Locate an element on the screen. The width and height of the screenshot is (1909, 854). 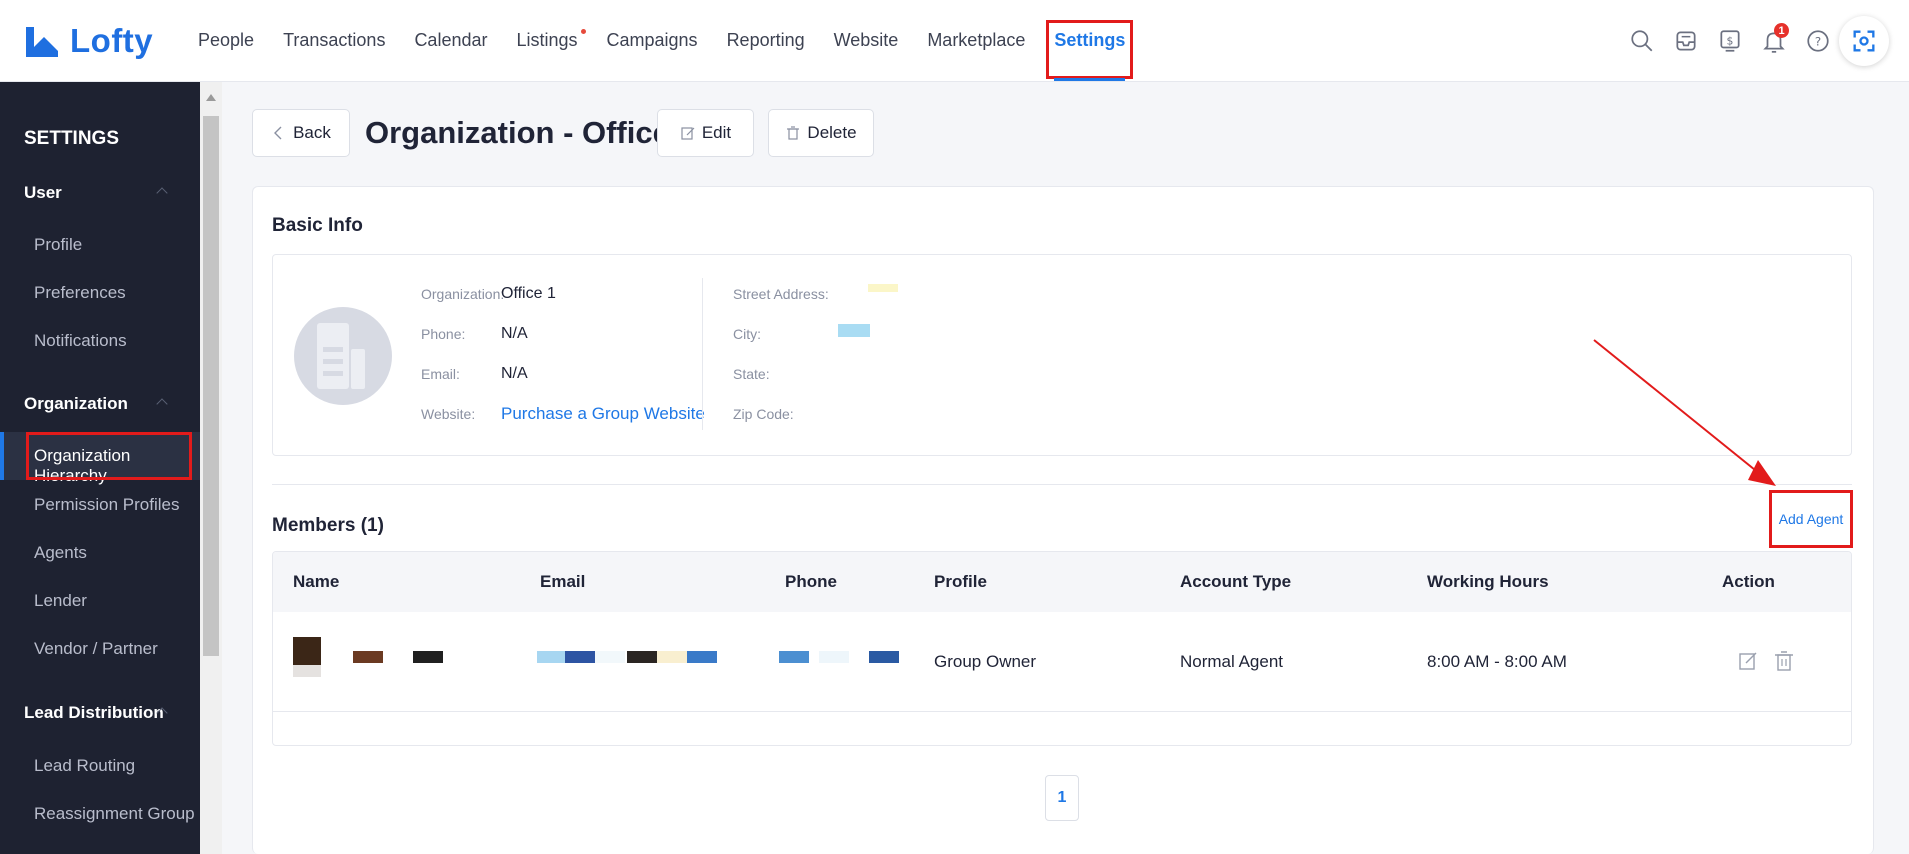
column-header-email: Email is located at coordinates (563, 581).